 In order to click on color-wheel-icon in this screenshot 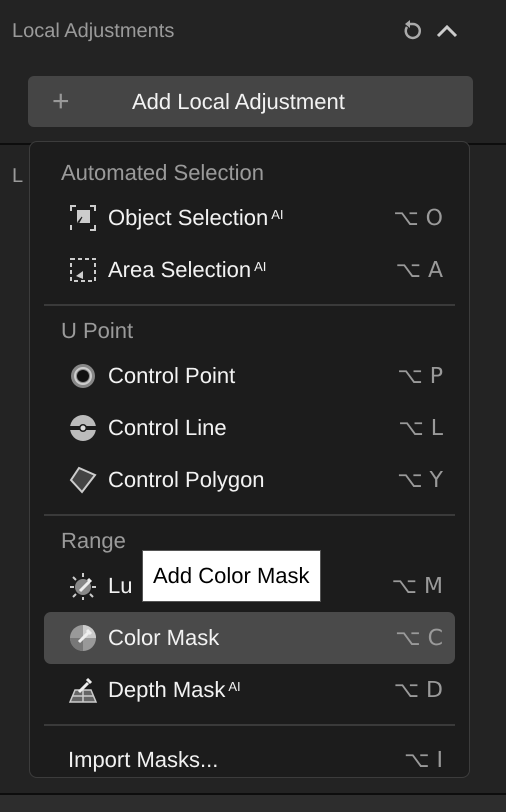, I will do `click(83, 638)`.